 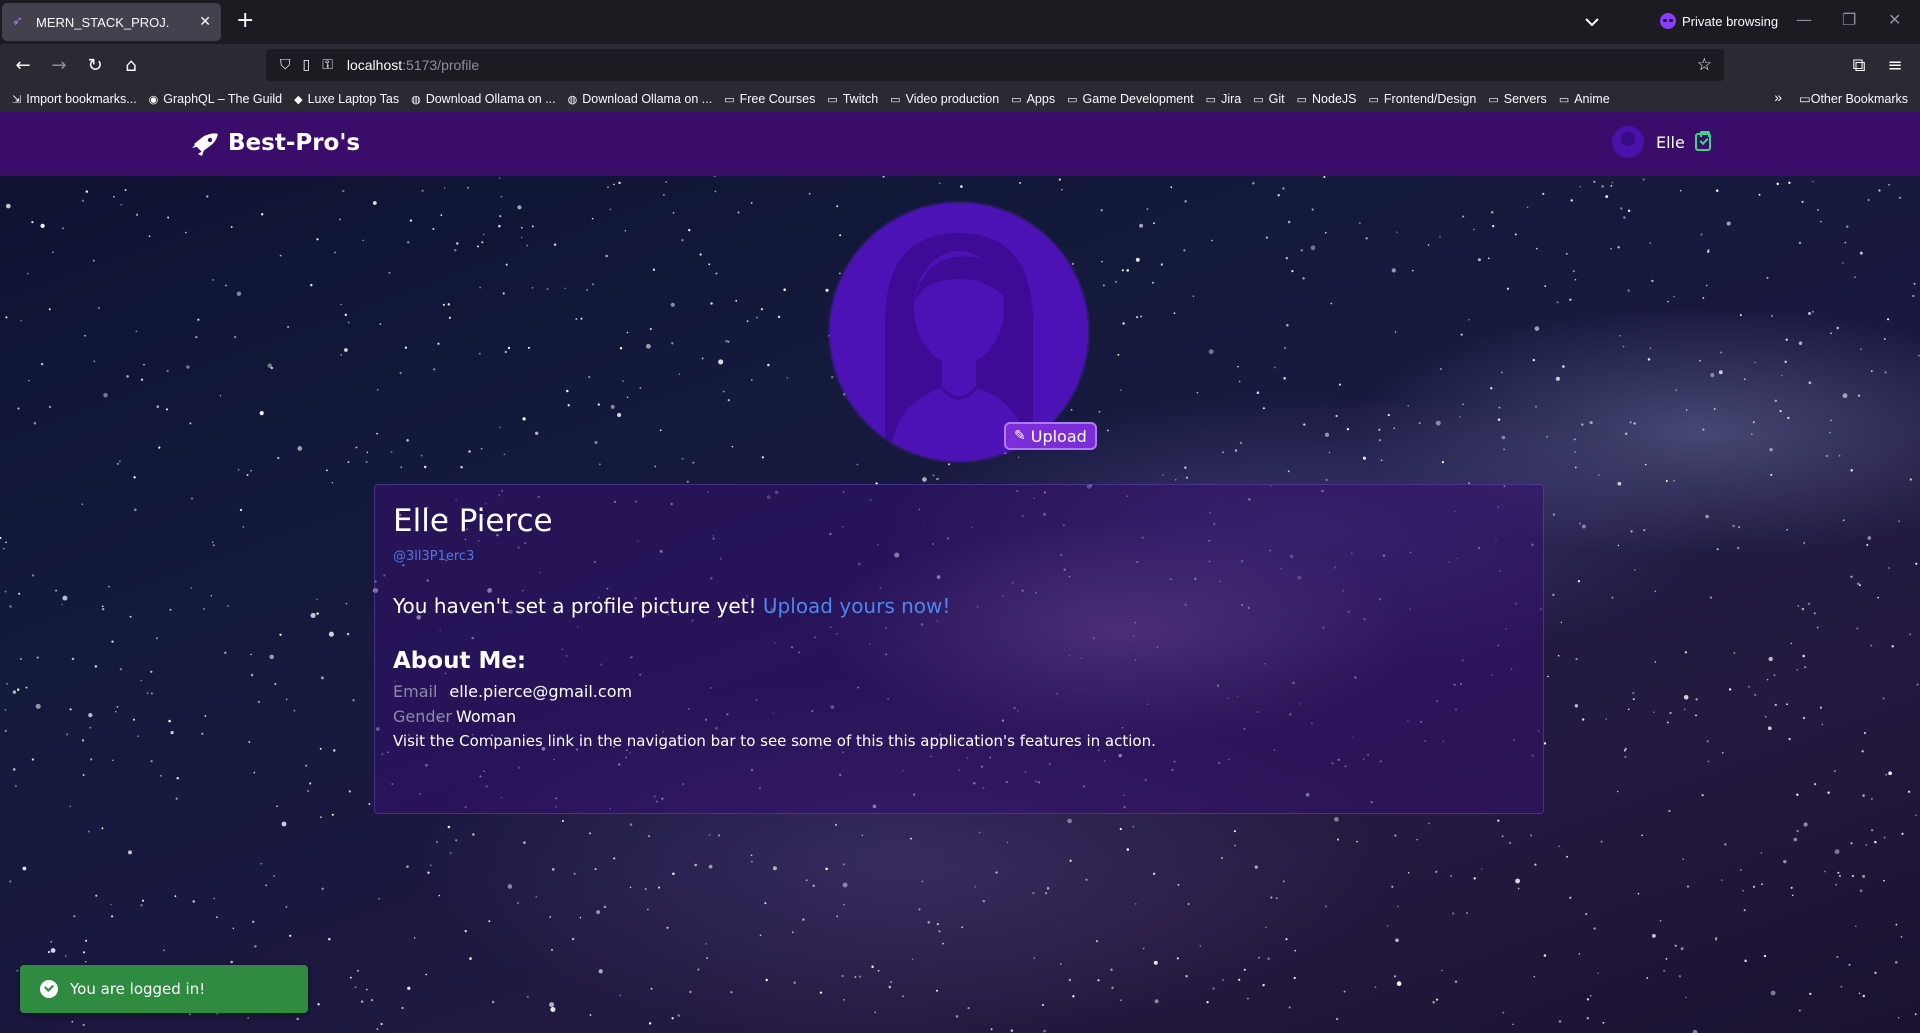 I want to click on bookmark-label: Git, so click(x=1276, y=99).